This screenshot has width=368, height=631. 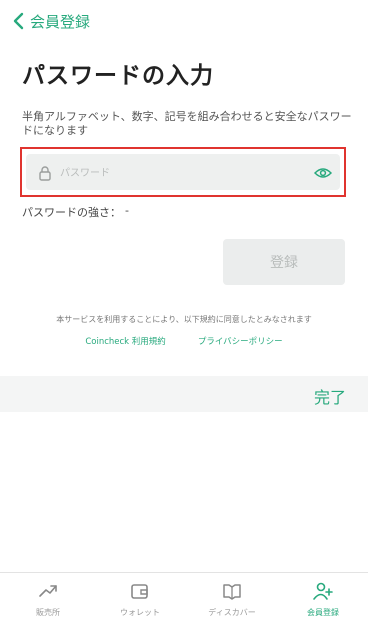 What do you see at coordinates (48, 612) in the screenshot?
I see `tab-label: 販売所` at bounding box center [48, 612].